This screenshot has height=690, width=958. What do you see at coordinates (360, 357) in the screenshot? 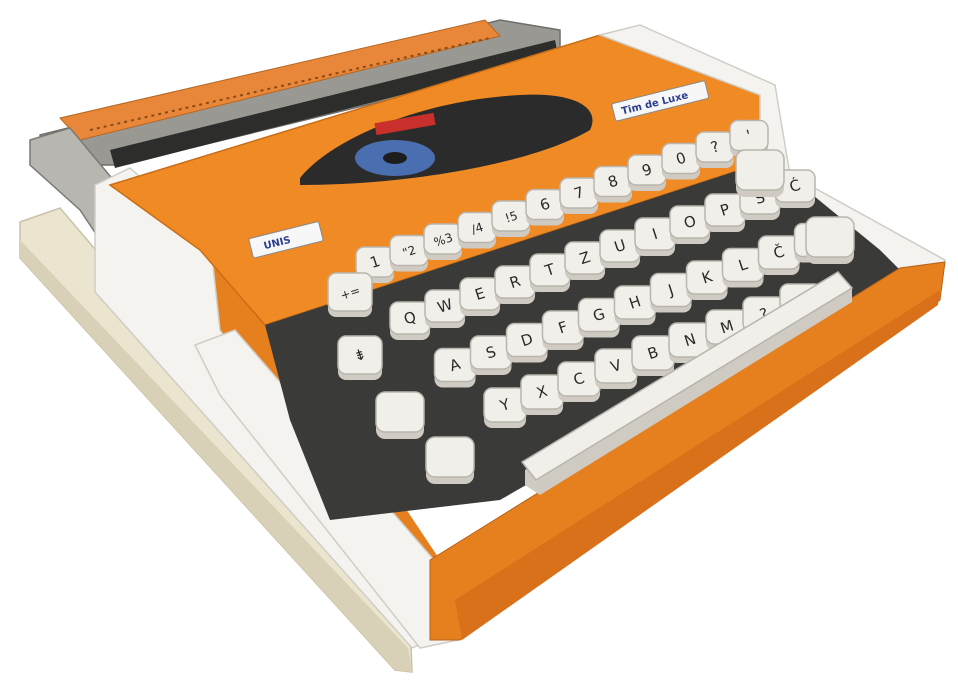
I see `key-left-1: ⇟` at bounding box center [360, 357].